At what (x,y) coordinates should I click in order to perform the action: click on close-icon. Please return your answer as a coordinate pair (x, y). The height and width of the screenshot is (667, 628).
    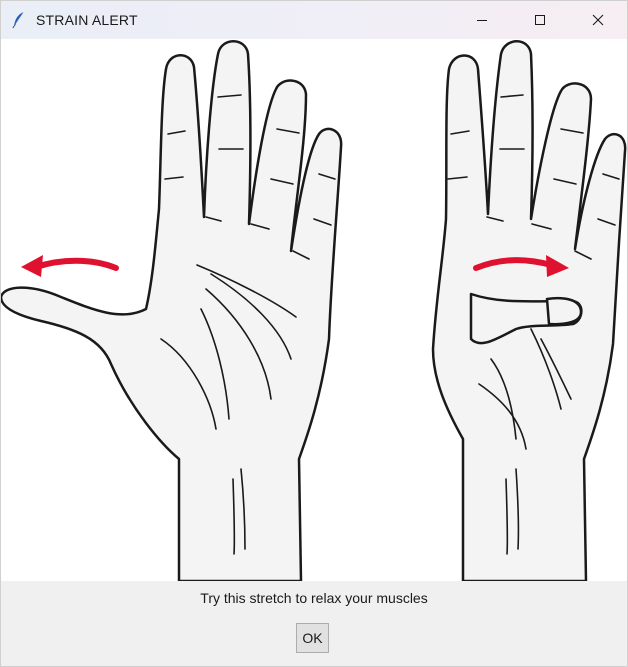
    Looking at the image, I should click on (598, 20).